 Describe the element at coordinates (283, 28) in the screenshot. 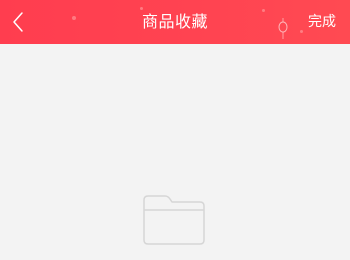

I see `lantern-decoration-icon` at that location.